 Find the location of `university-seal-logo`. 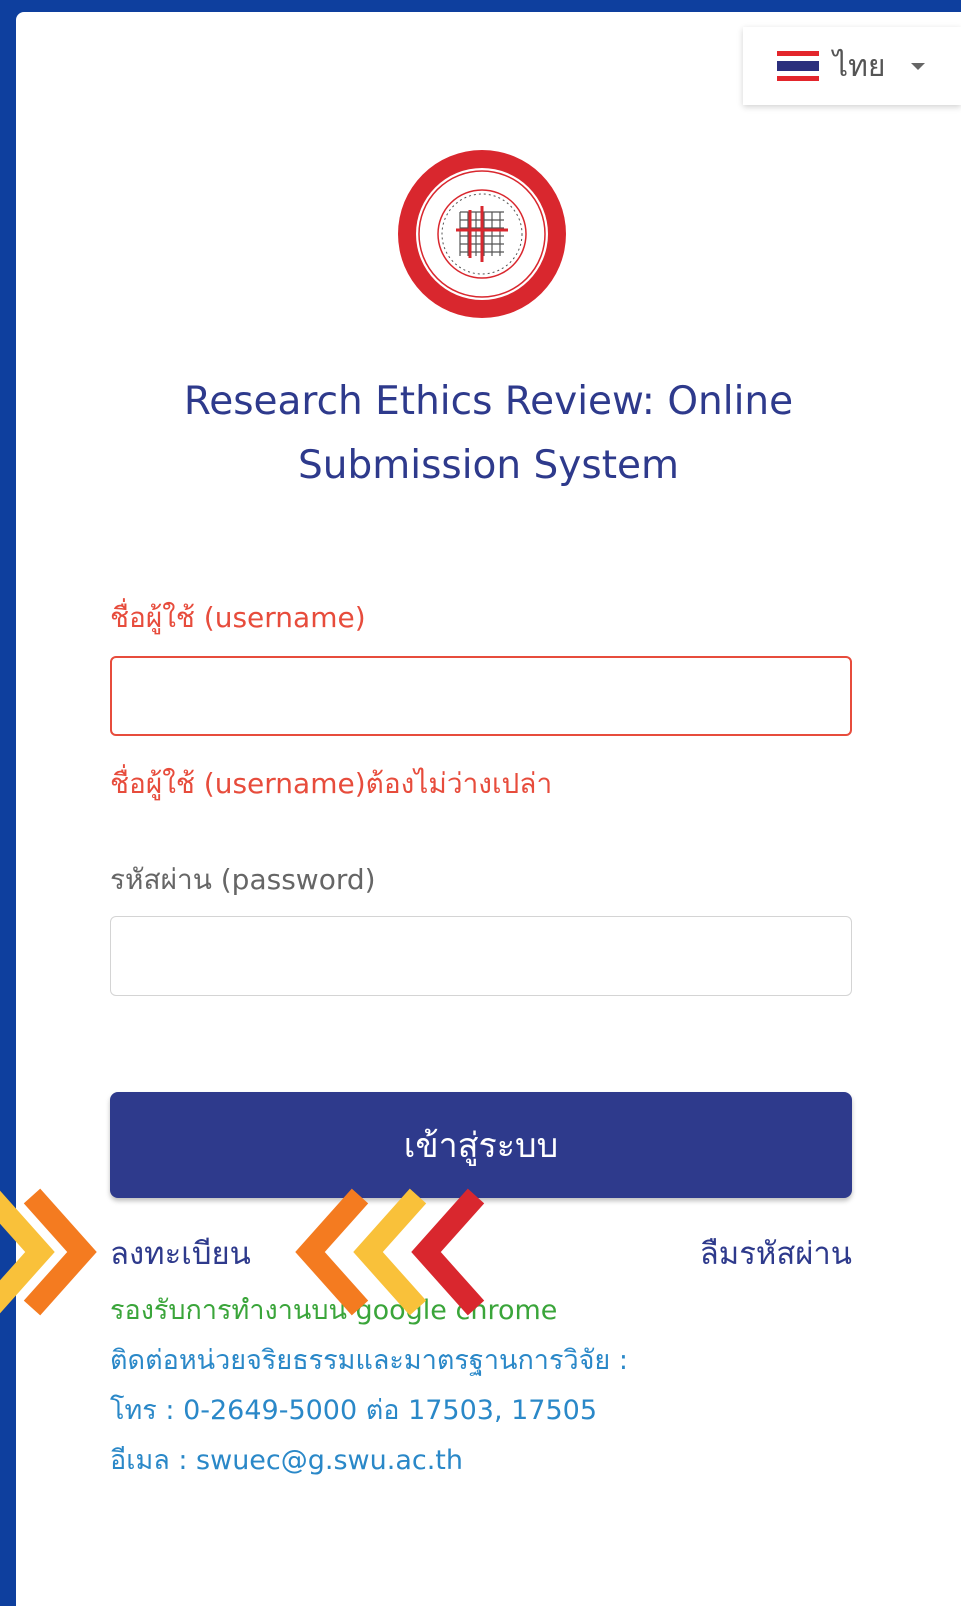

university-seal-logo is located at coordinates (482, 234).